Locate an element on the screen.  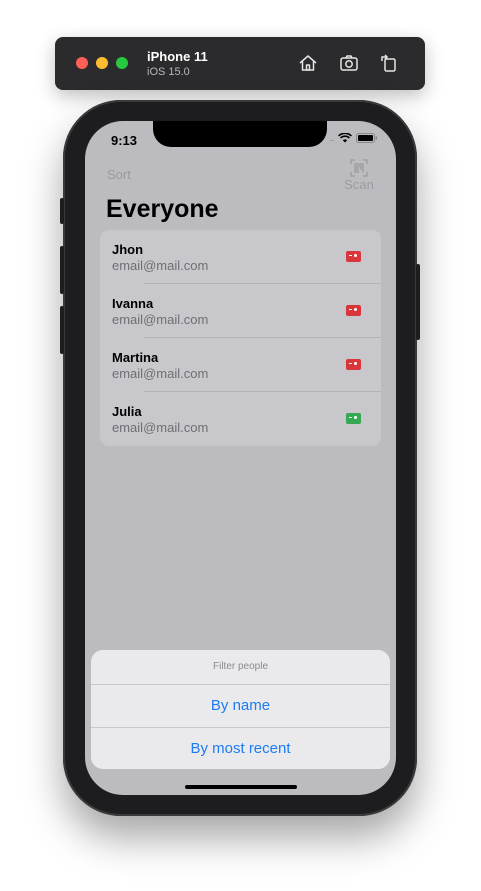
wifi-icon is located at coordinates (345, 138).